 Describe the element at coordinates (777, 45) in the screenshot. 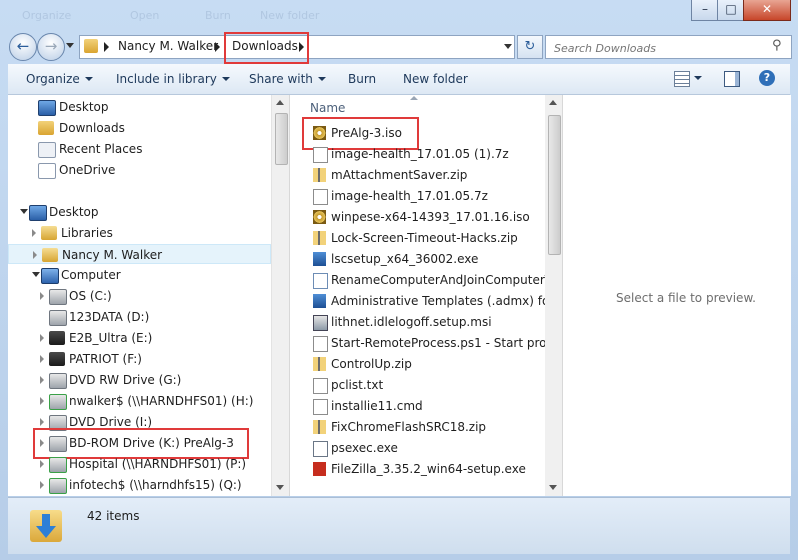

I see `search-icon: ⚲` at that location.